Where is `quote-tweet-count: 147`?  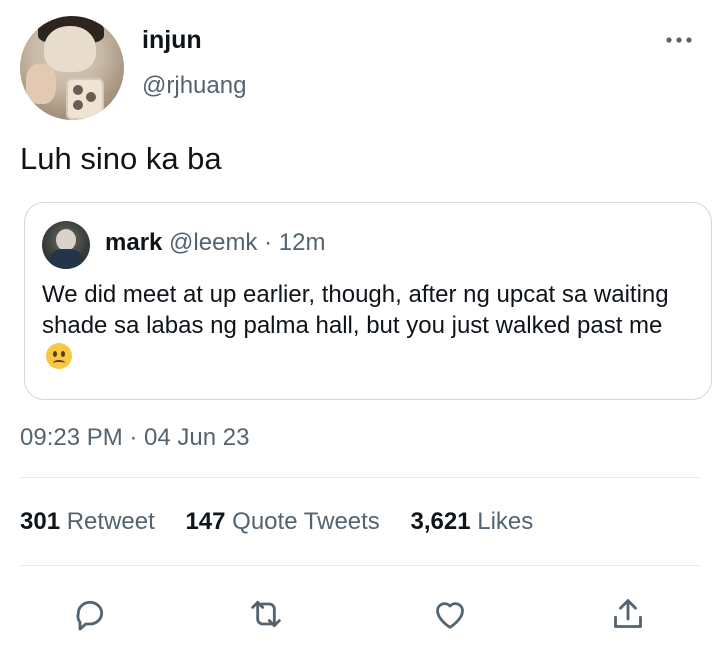
quote-tweet-count: 147 is located at coordinates (205, 521).